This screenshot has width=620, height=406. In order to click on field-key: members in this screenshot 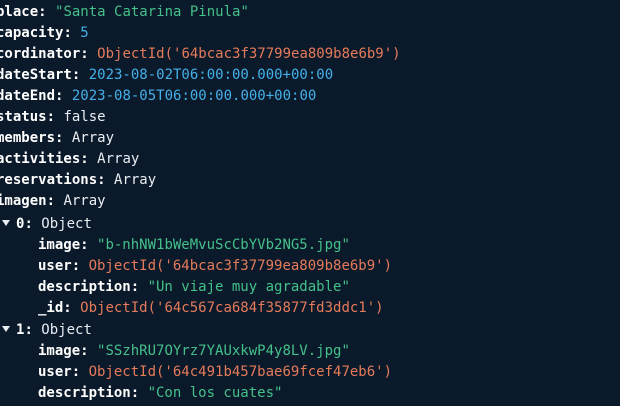, I will do `click(28, 138)`.